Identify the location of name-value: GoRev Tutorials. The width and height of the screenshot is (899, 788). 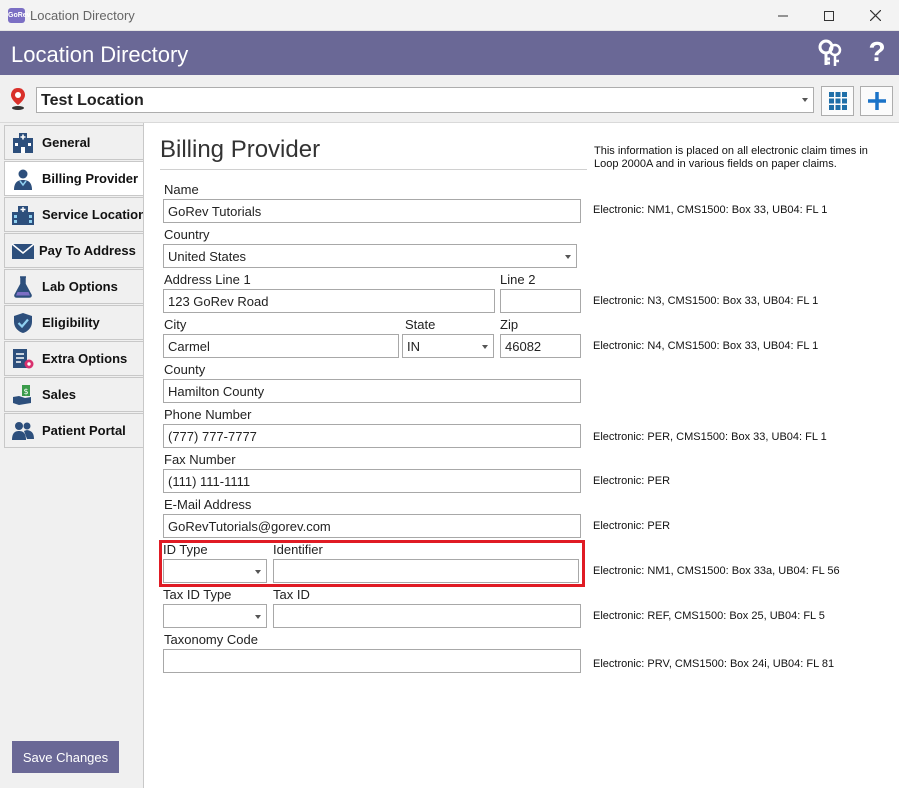
(215, 211).